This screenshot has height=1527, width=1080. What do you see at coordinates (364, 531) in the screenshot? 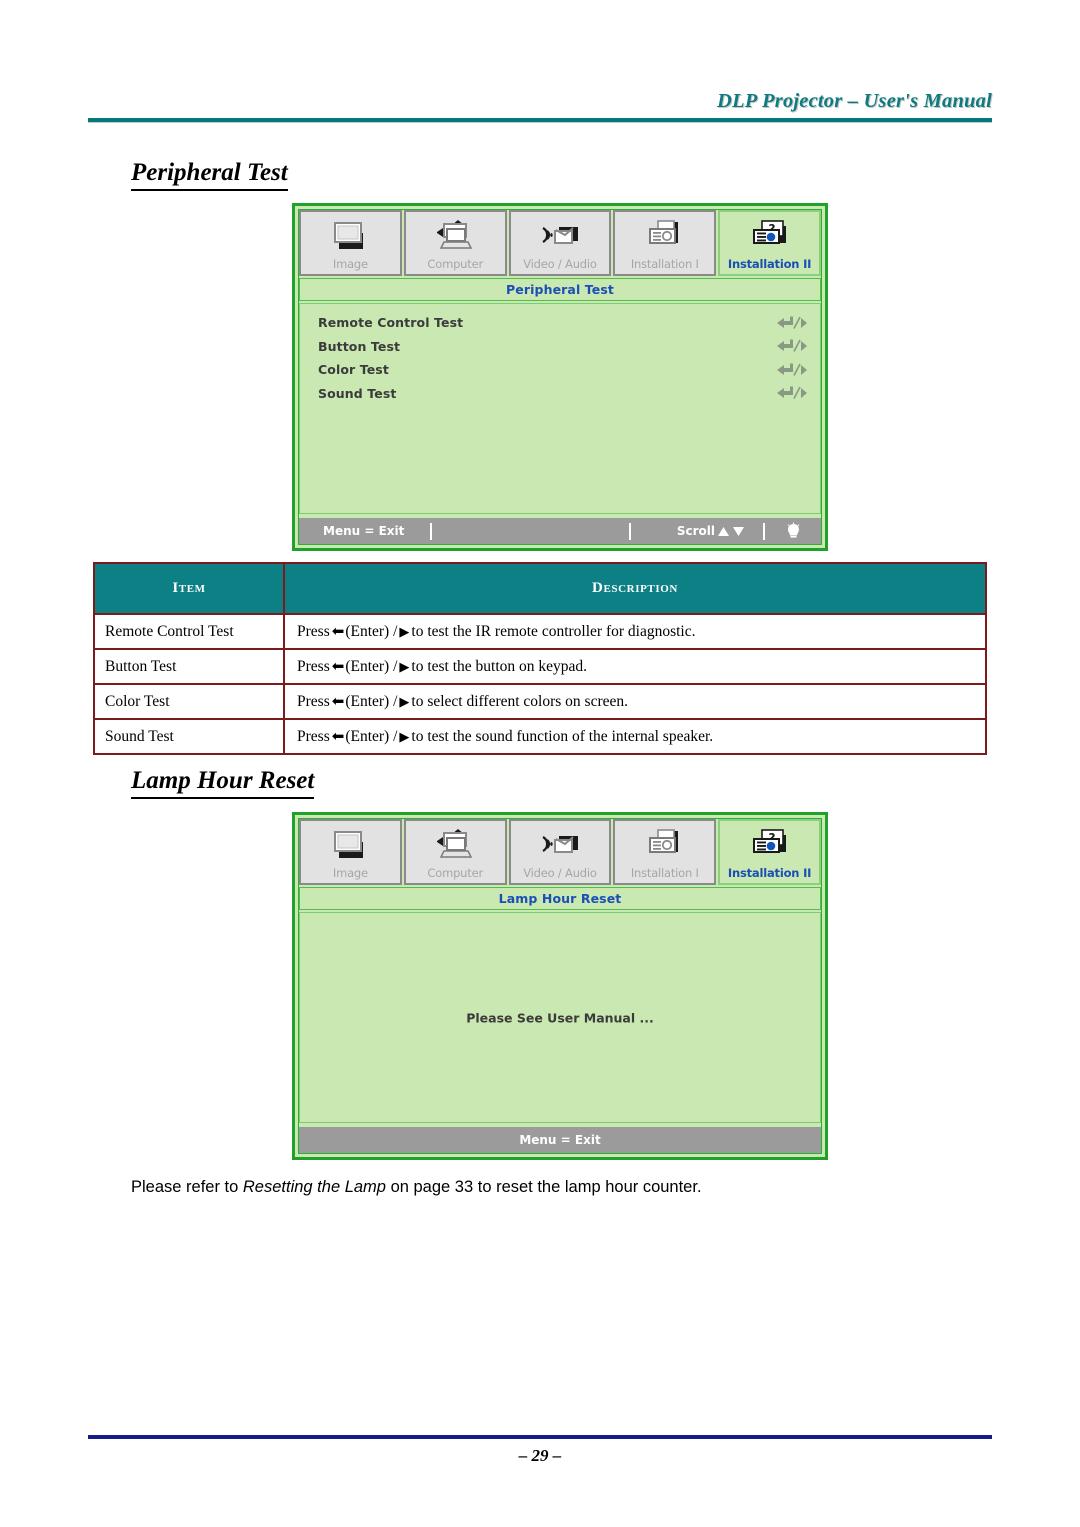
I see `osd-menu-exit-label: Menu = Exit` at bounding box center [364, 531].